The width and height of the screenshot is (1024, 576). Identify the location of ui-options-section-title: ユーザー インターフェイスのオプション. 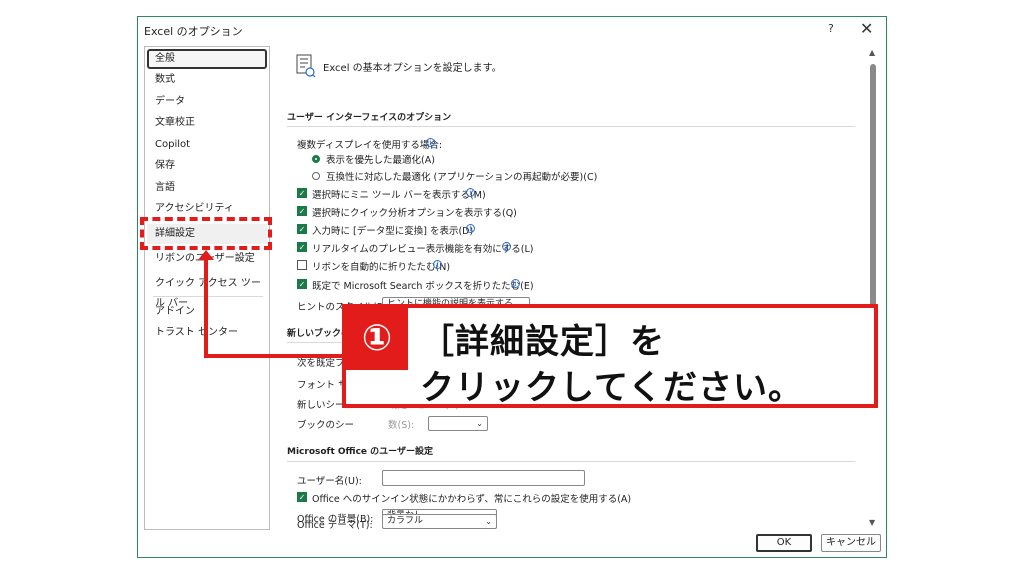
(369, 118).